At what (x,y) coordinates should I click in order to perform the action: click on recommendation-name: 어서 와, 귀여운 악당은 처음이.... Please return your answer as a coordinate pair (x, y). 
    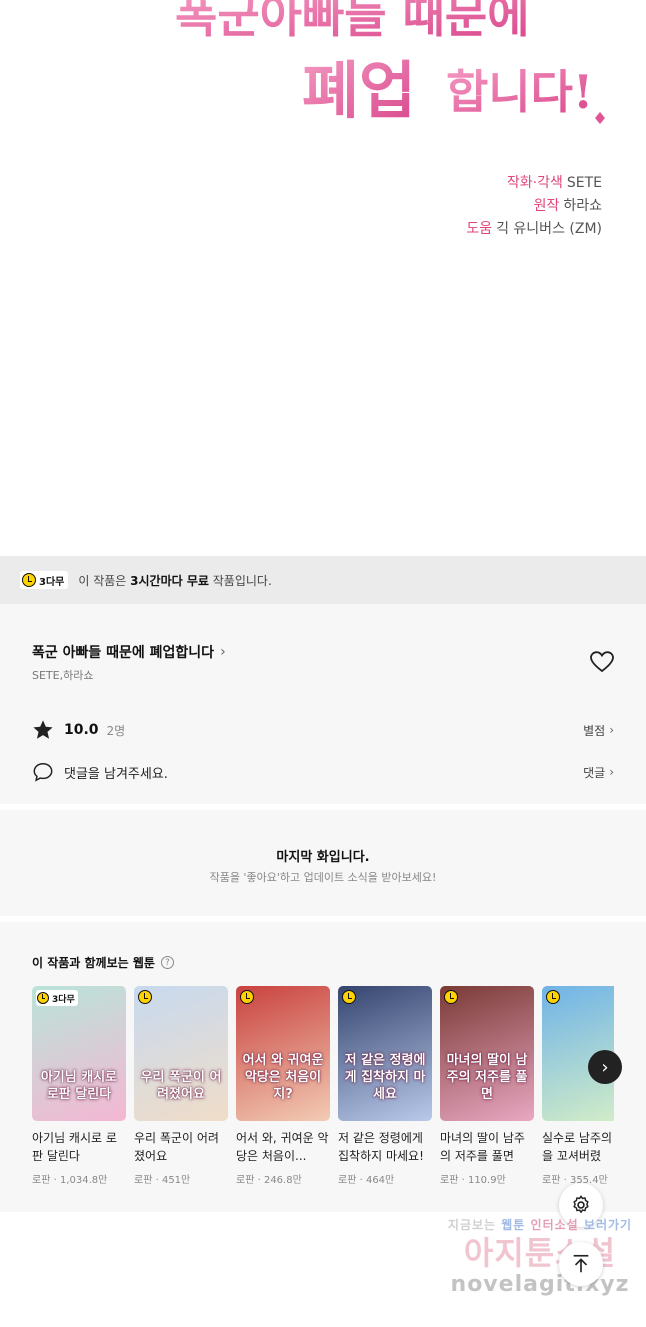
    Looking at the image, I should click on (283, 1147).